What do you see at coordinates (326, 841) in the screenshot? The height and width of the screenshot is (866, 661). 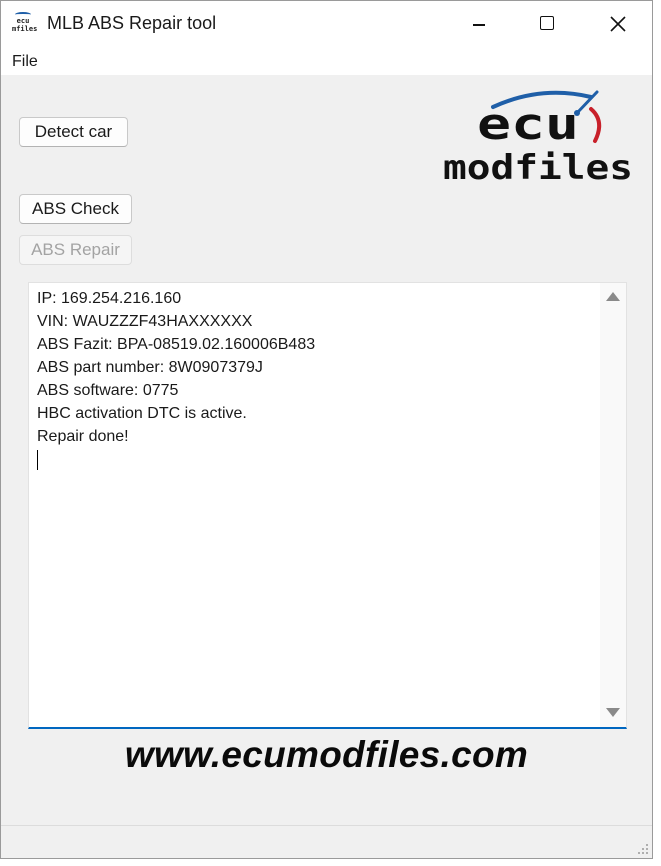 I see `status-bar` at bounding box center [326, 841].